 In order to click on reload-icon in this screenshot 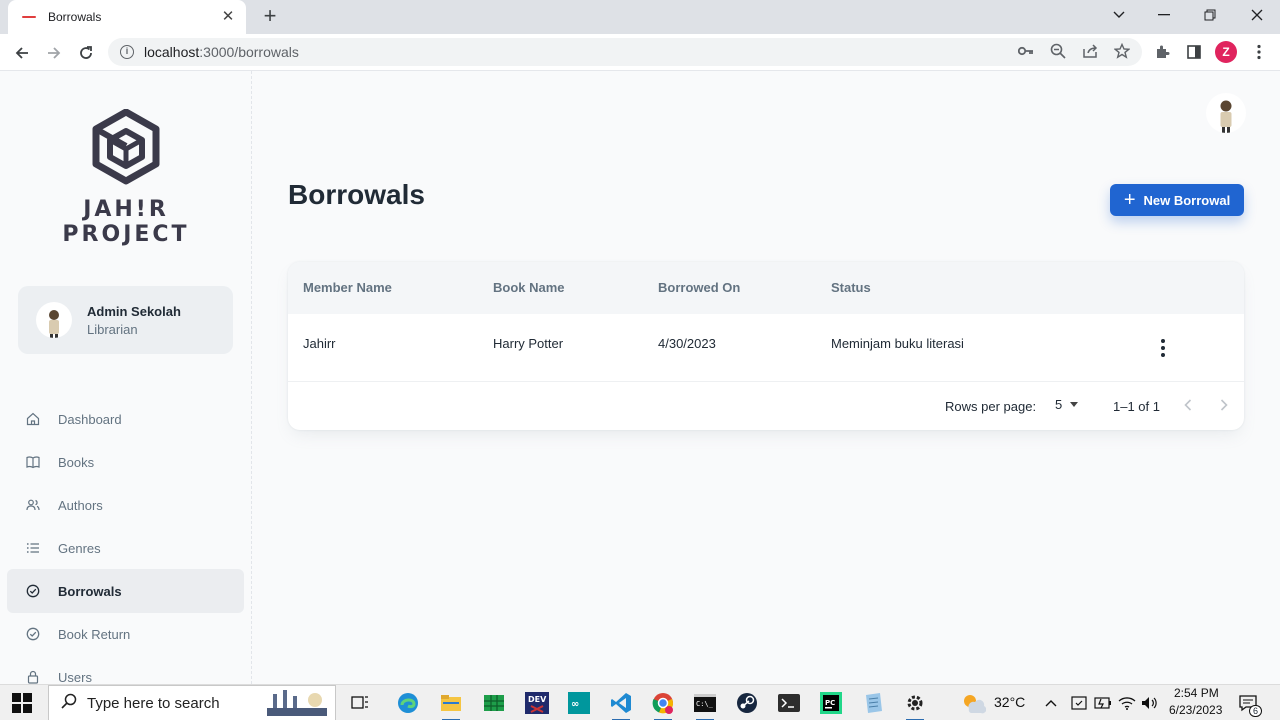, I will do `click(86, 53)`.